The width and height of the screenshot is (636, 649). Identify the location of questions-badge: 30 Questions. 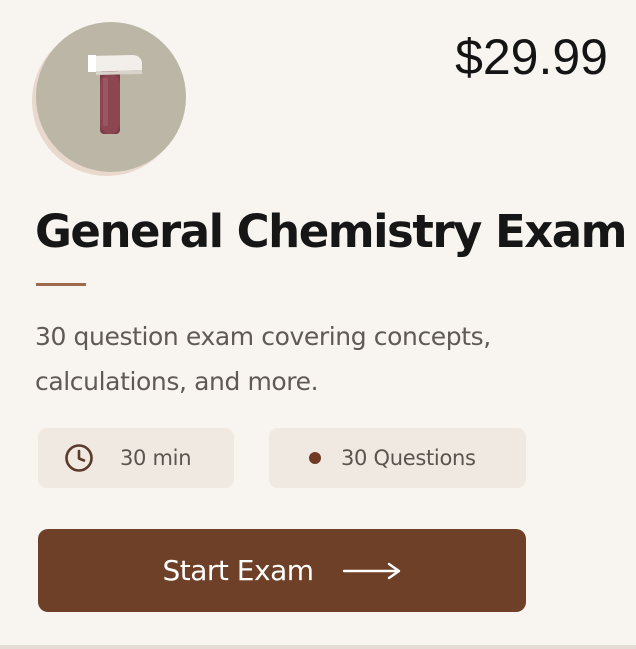
(397, 458).